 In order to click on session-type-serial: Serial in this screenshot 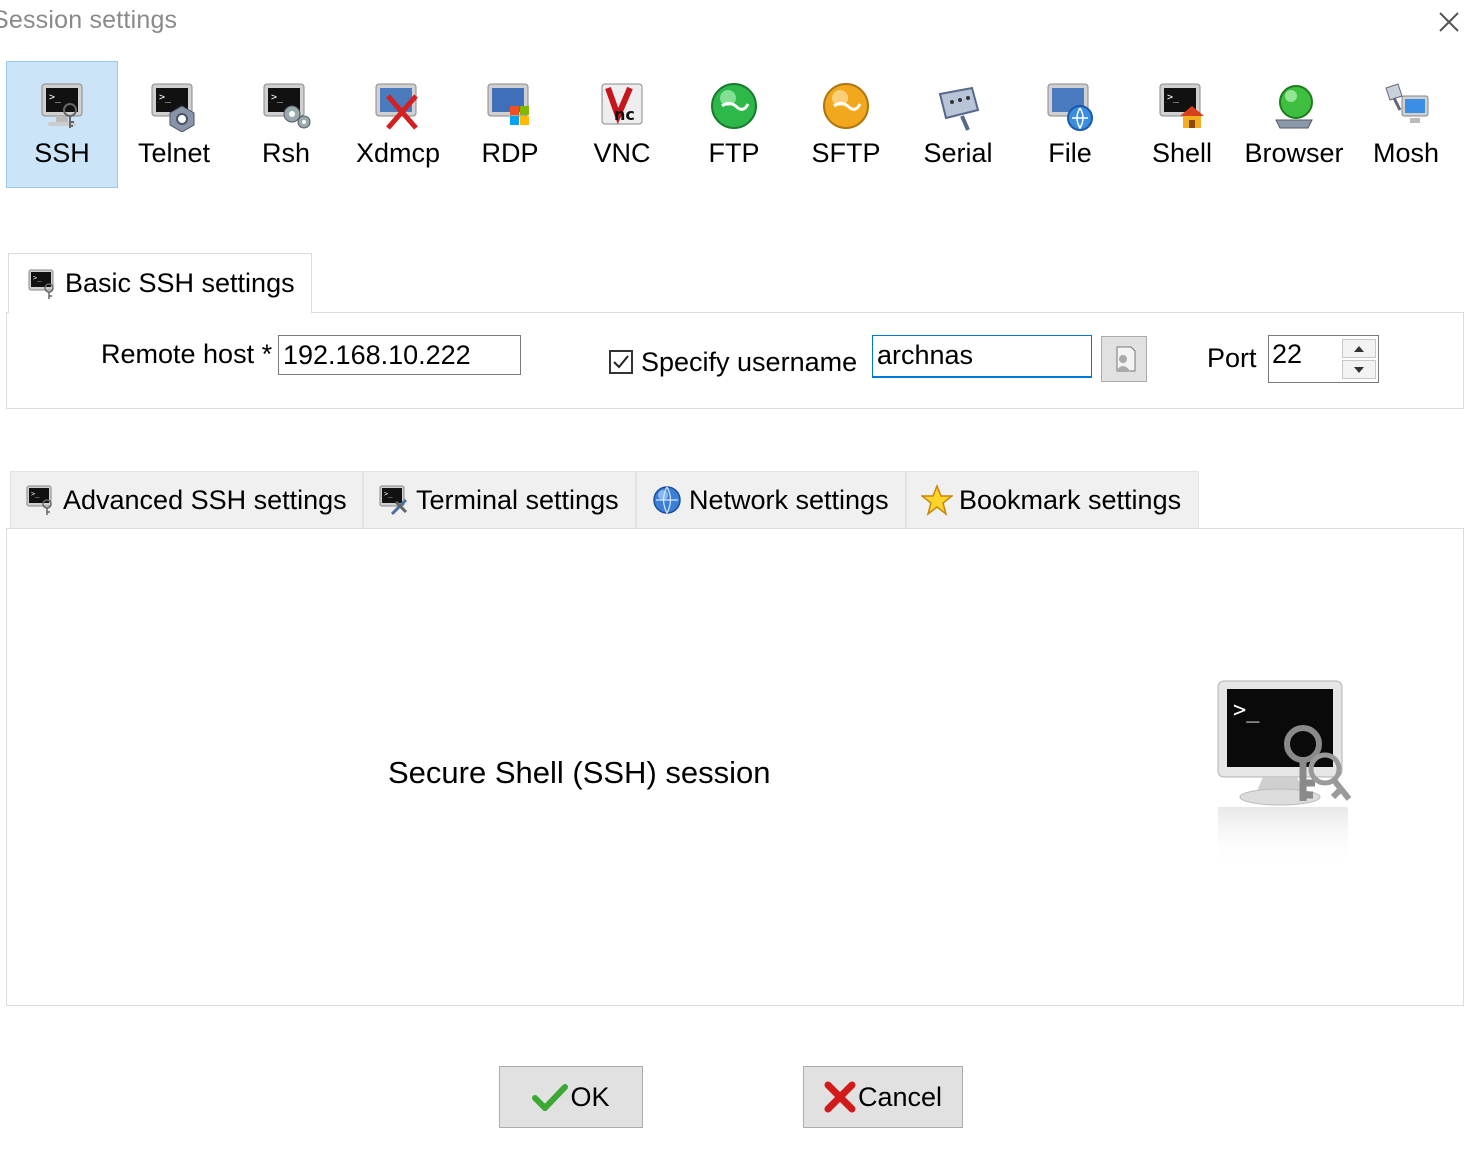, I will do `click(958, 124)`.